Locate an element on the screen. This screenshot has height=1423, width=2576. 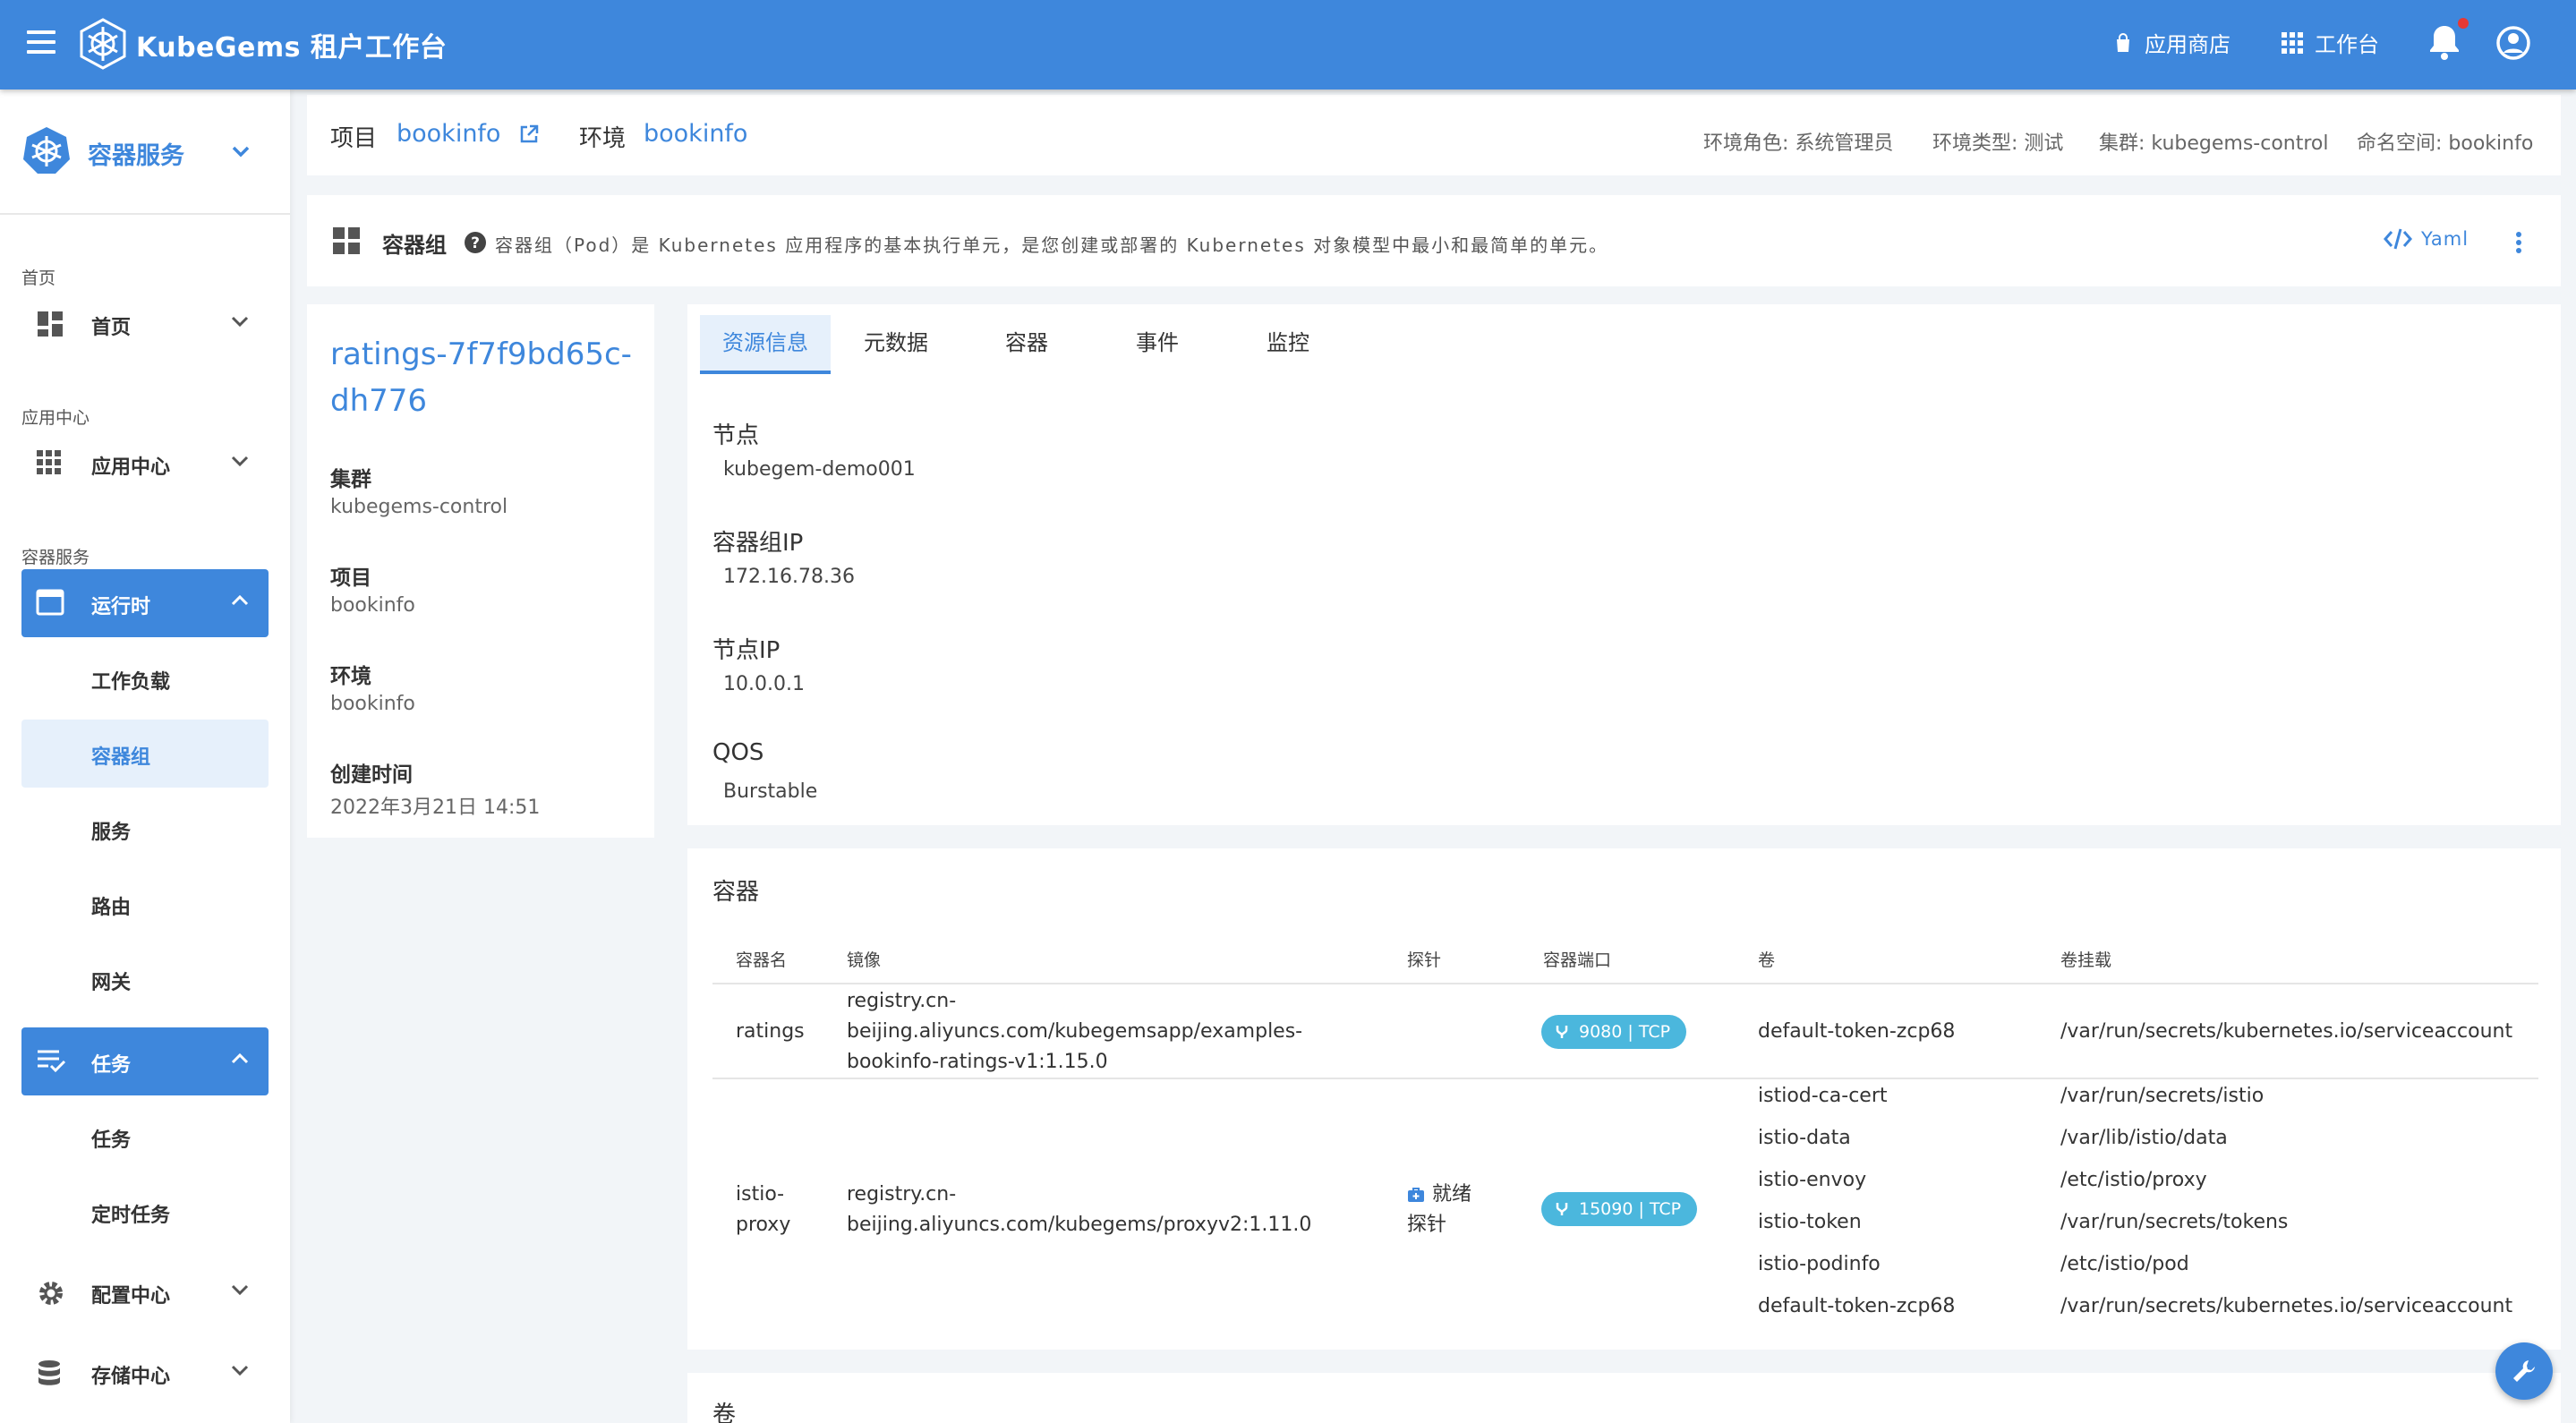
sidebar-subitem-cronjob: 定时任务 is located at coordinates (145, 1212).